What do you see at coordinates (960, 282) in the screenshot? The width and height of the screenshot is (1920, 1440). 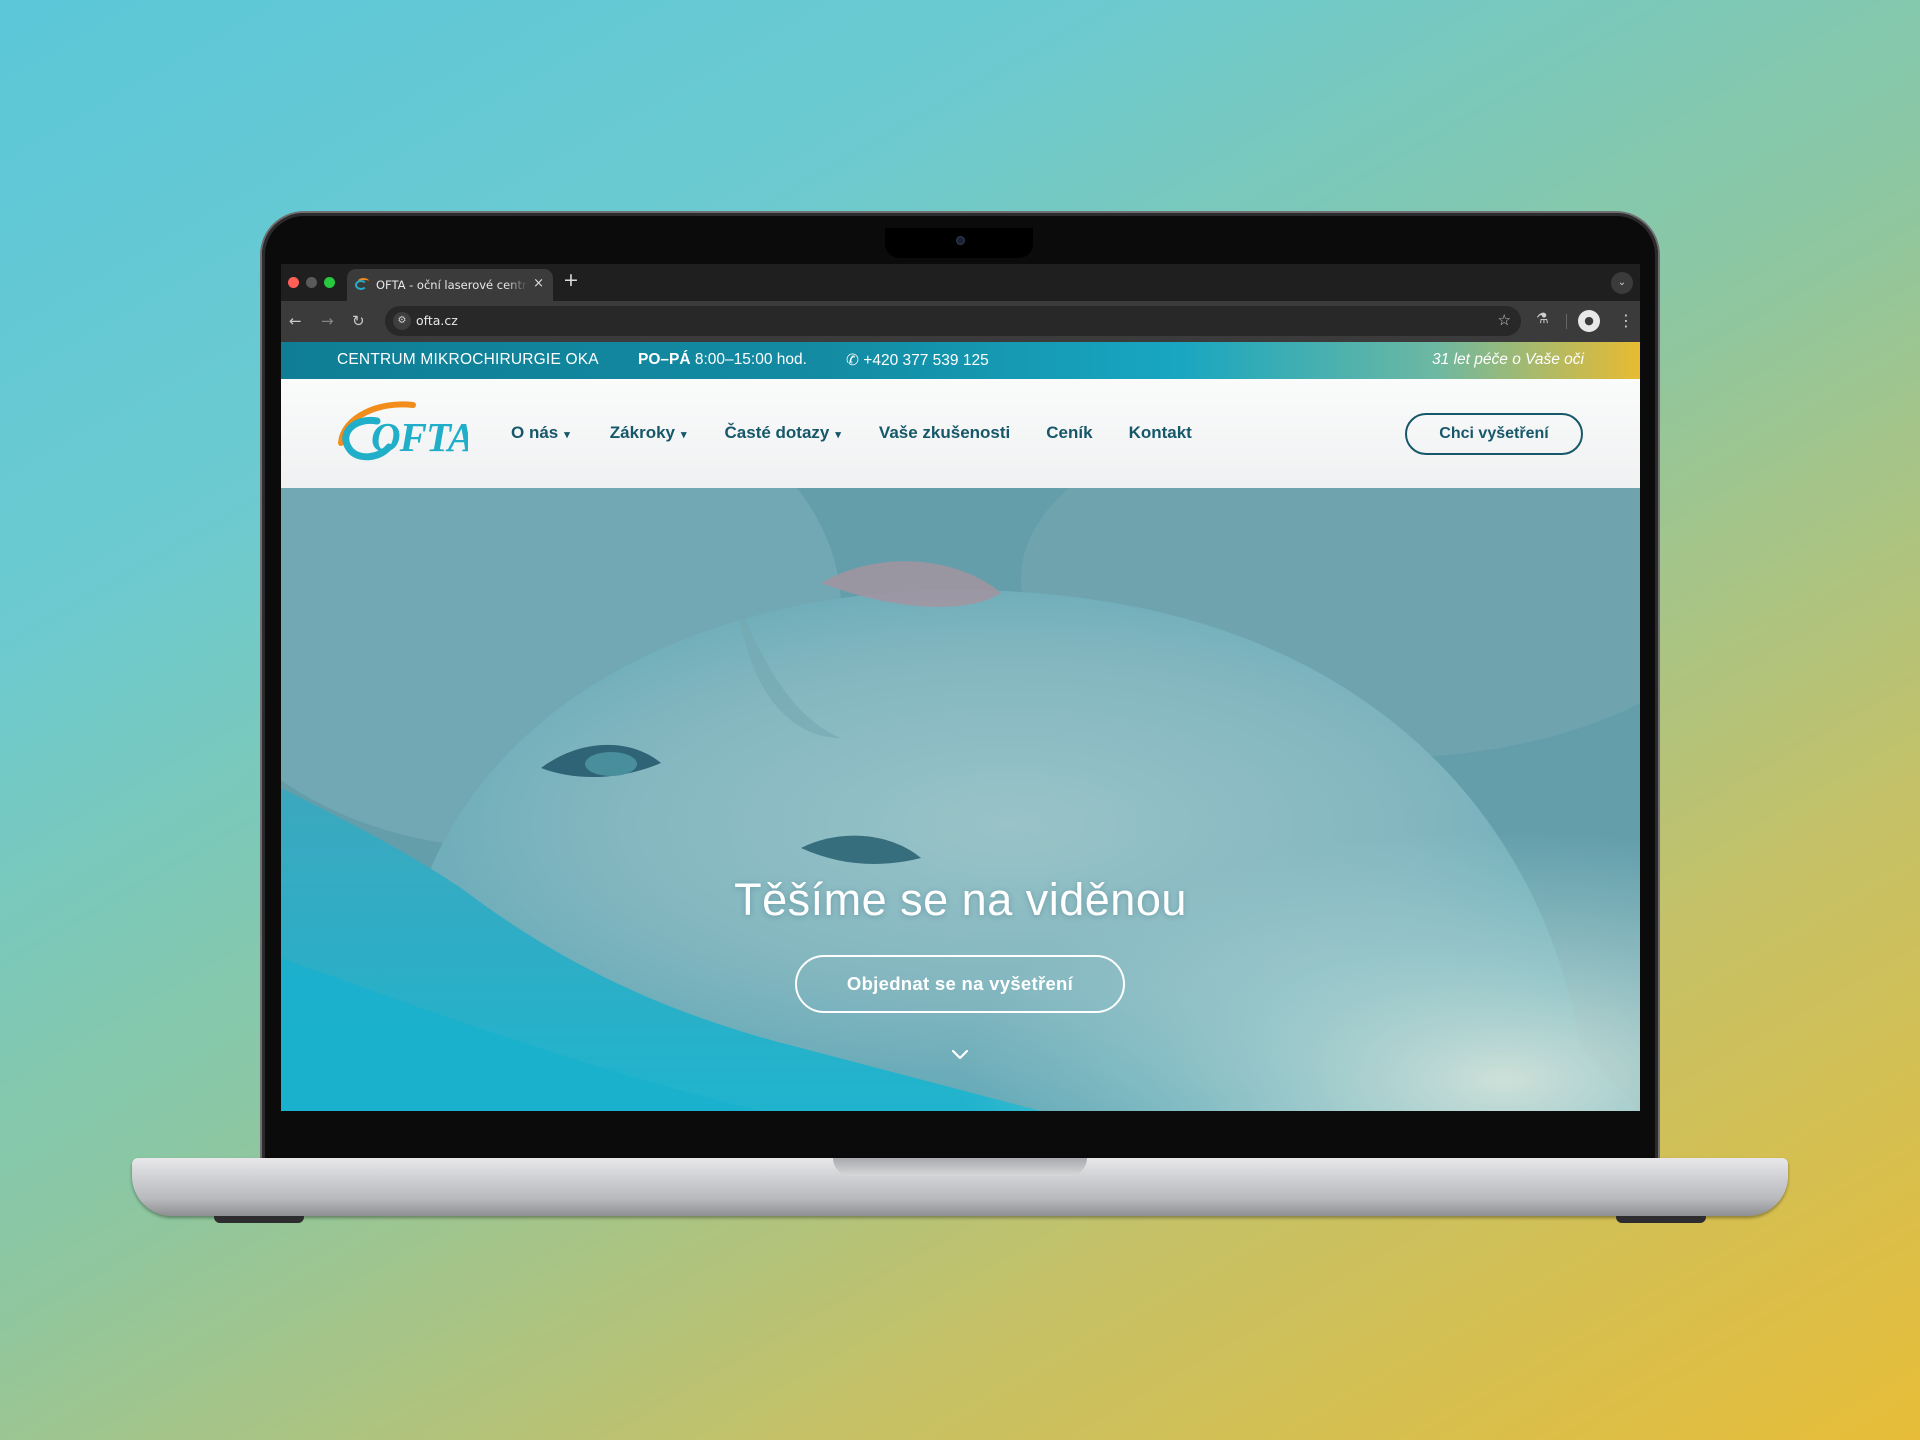 I see `tab-strip: OFTA - oční laserové centrum × + ⌄` at bounding box center [960, 282].